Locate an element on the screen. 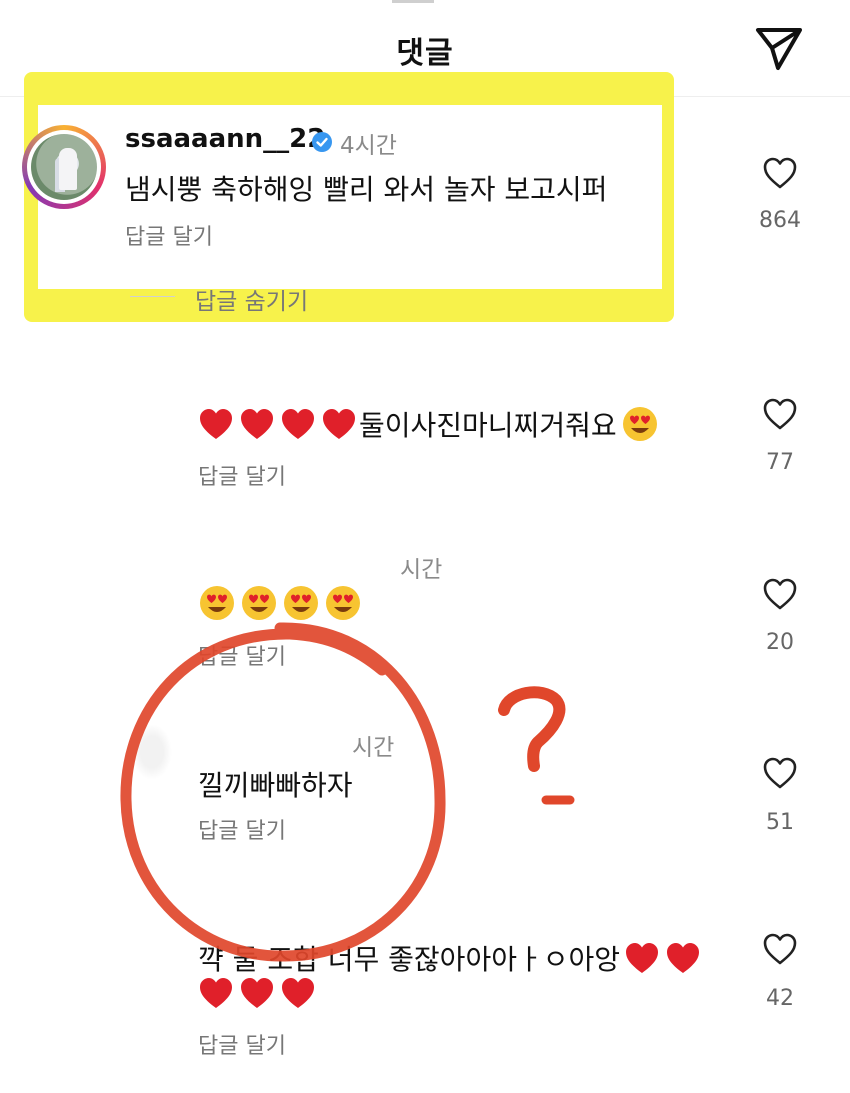 Image resolution: width=850 pixels, height=1093 pixels. red-circle-annotation is located at coordinates (283, 792).